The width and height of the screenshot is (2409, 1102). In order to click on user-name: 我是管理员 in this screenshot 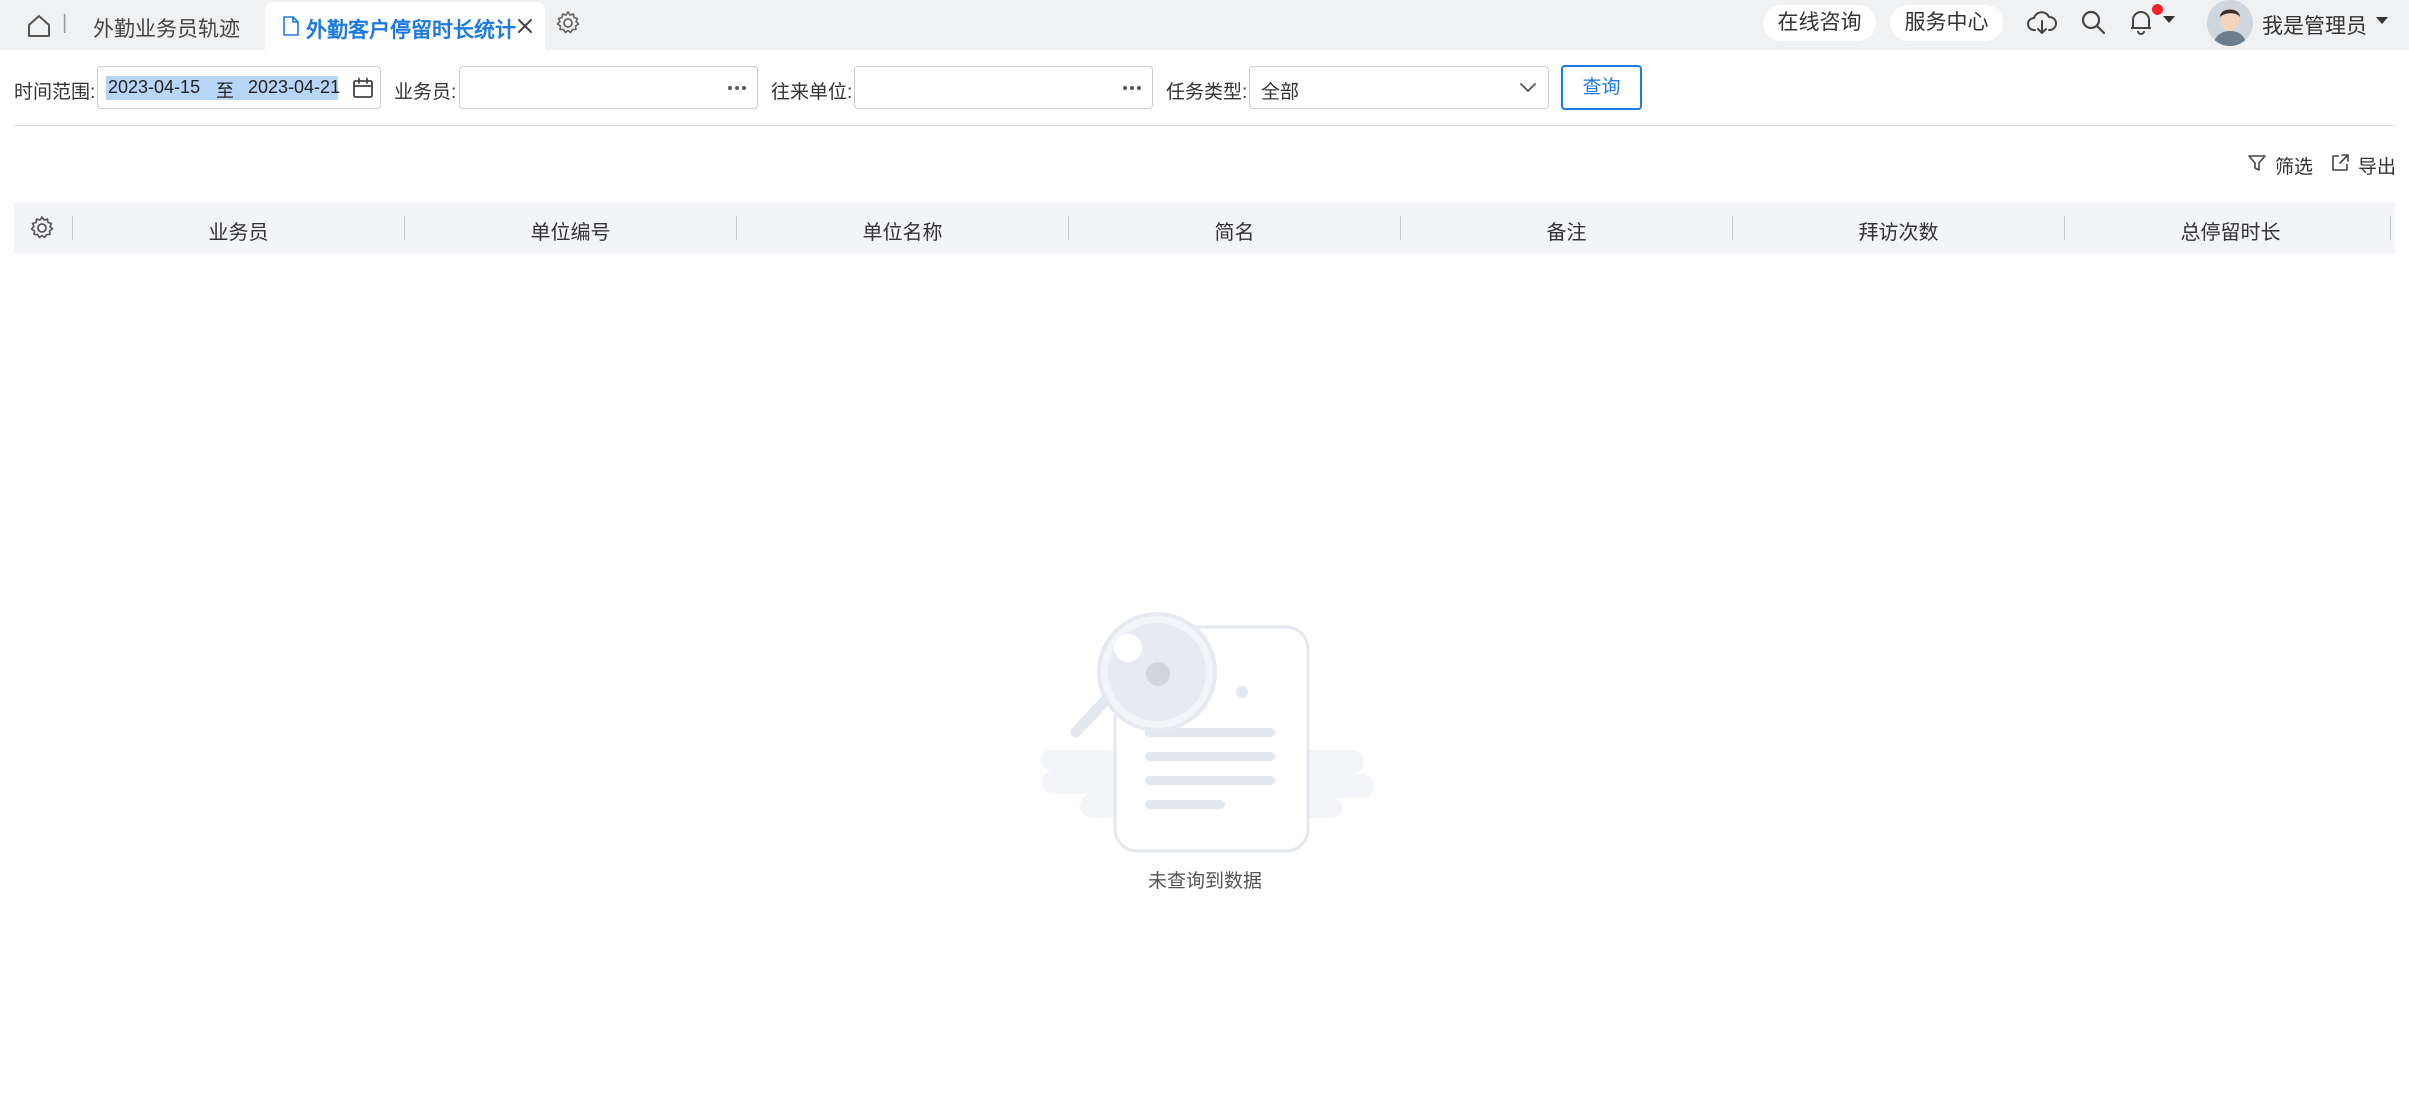, I will do `click(2314, 25)`.